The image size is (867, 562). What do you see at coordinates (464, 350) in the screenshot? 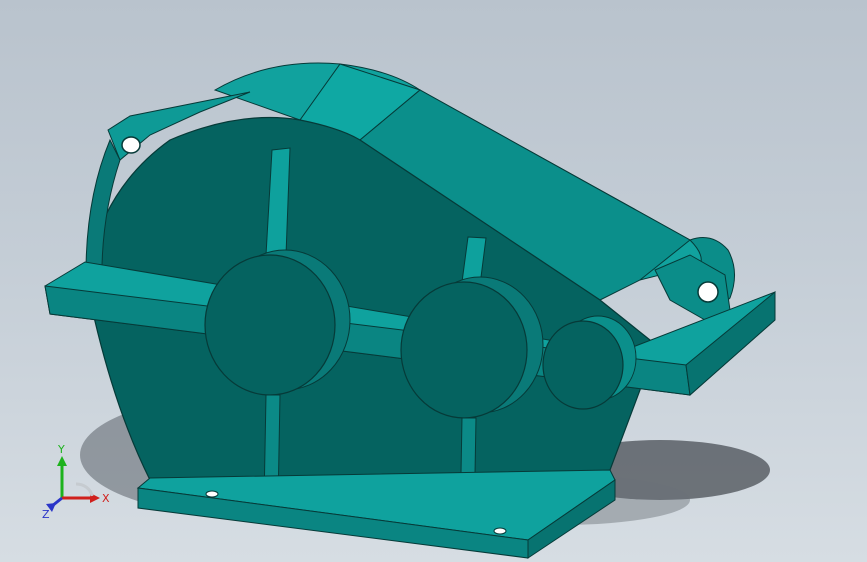
I see `bearing-boss-2-face` at bounding box center [464, 350].